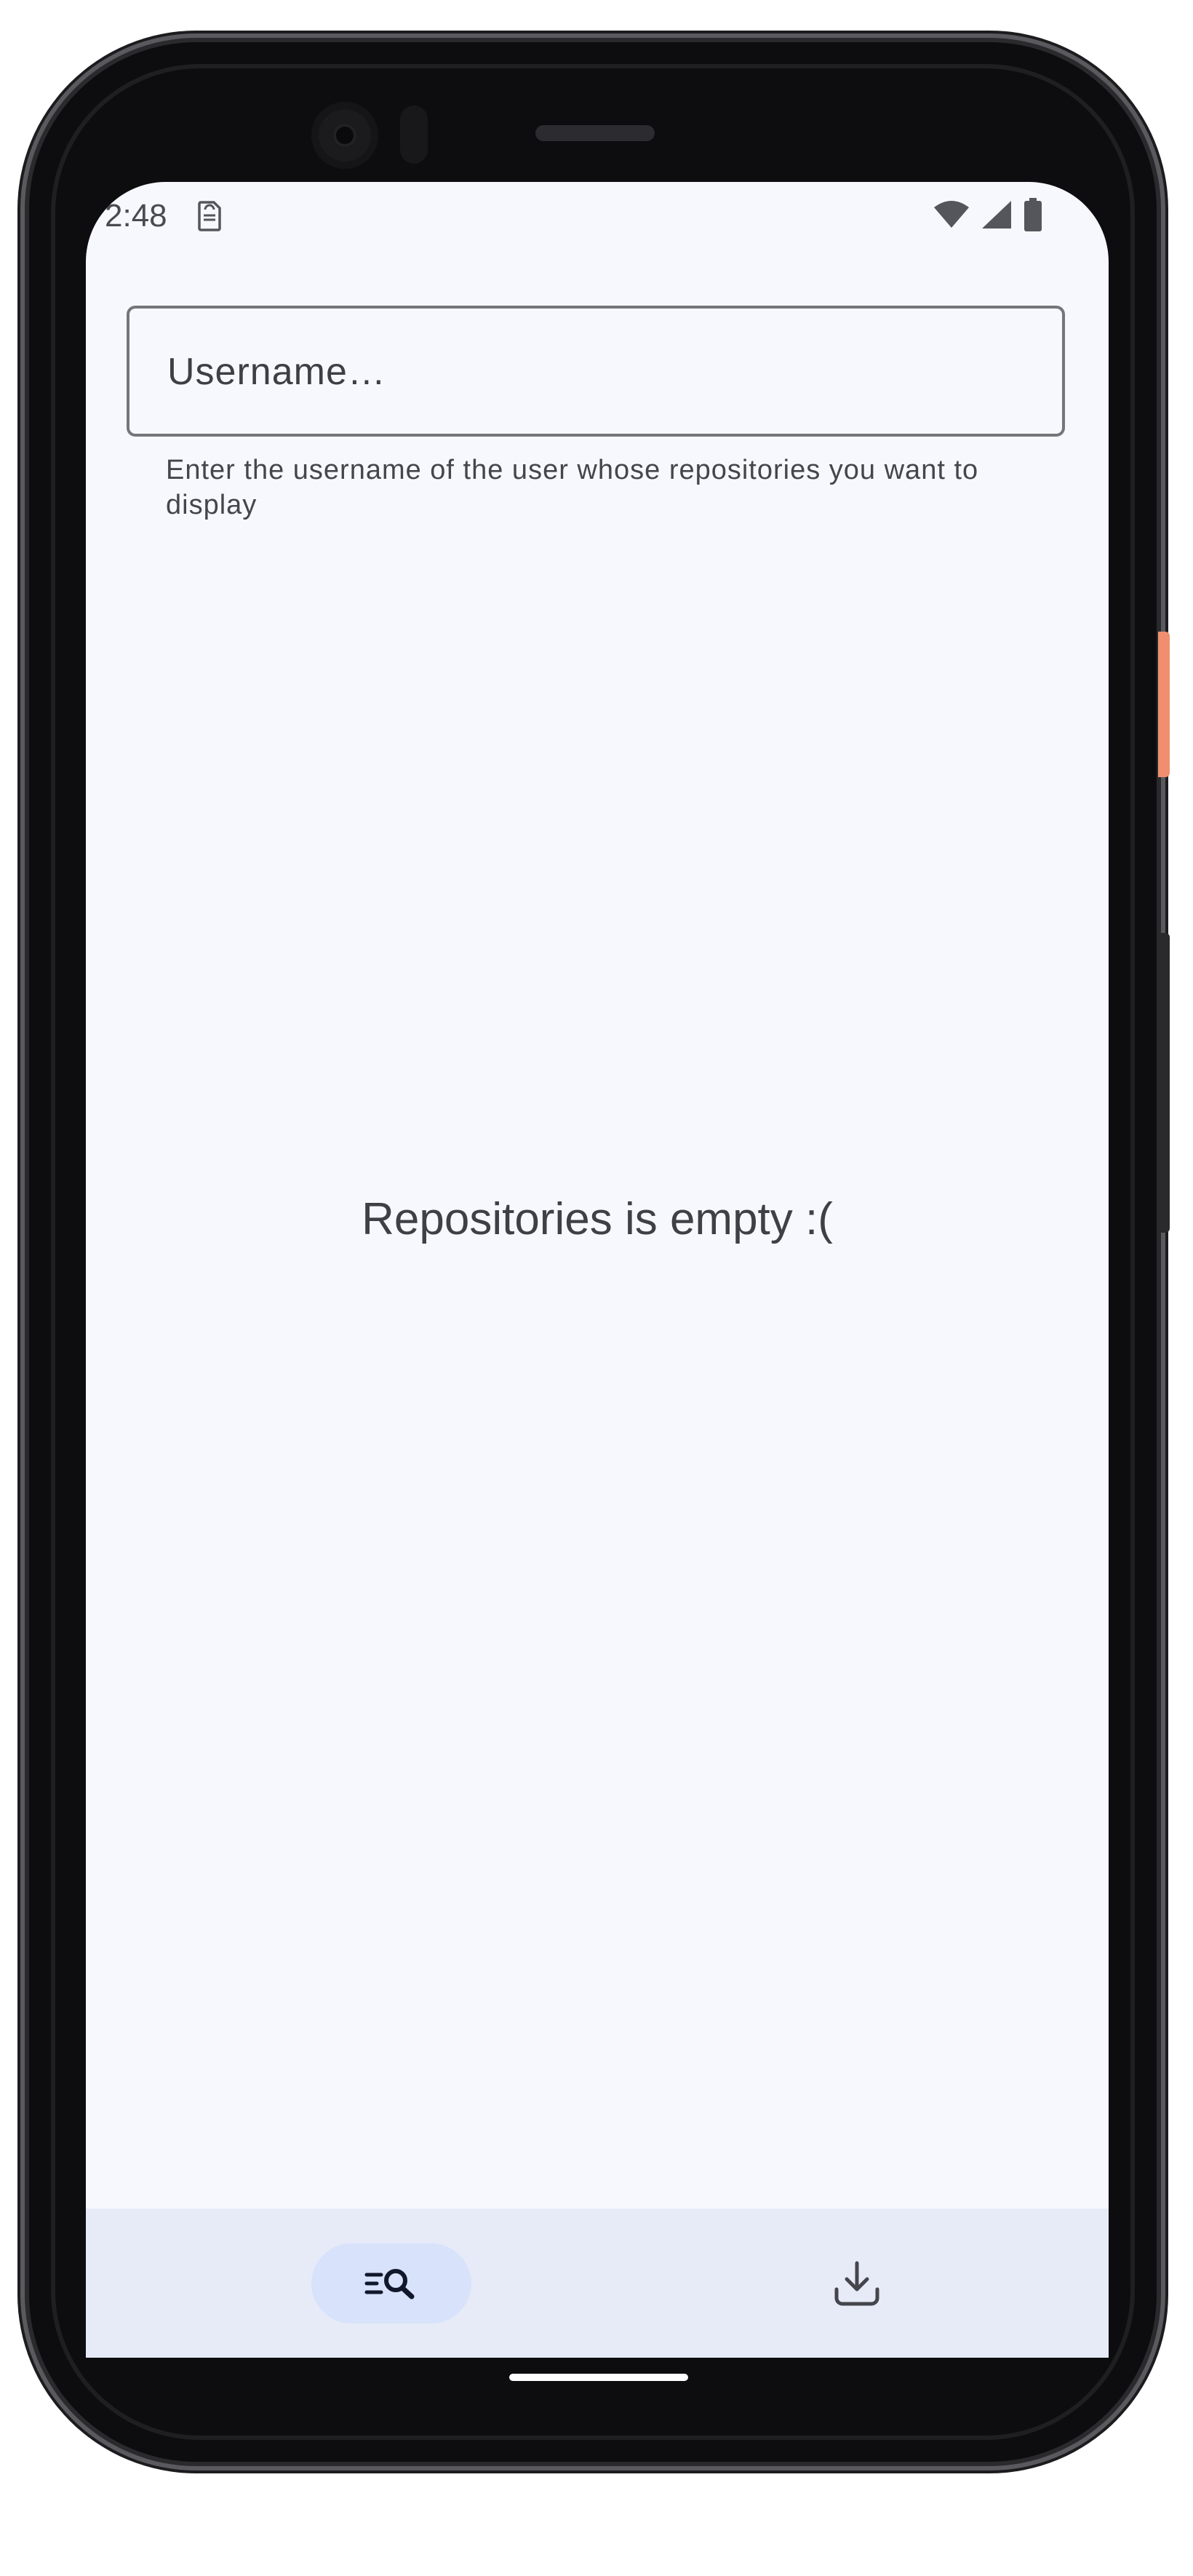  I want to click on camera-lens, so click(344, 135).